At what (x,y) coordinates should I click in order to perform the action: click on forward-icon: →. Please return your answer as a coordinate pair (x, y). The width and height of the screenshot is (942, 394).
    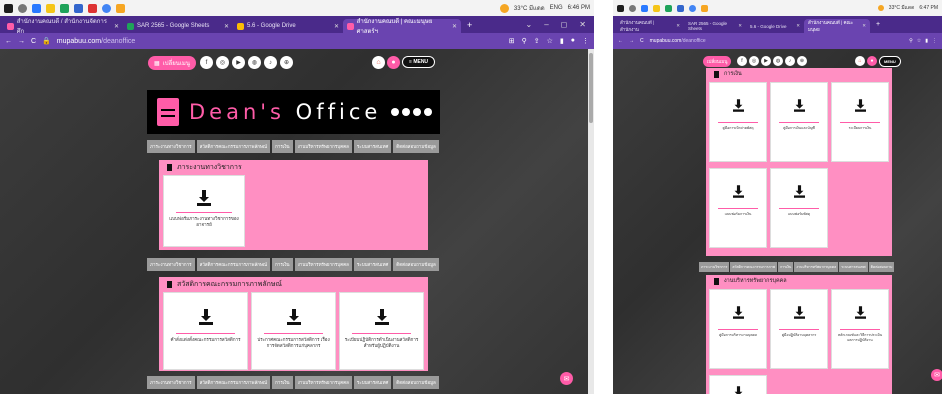
    Looking at the image, I should click on (21, 41).